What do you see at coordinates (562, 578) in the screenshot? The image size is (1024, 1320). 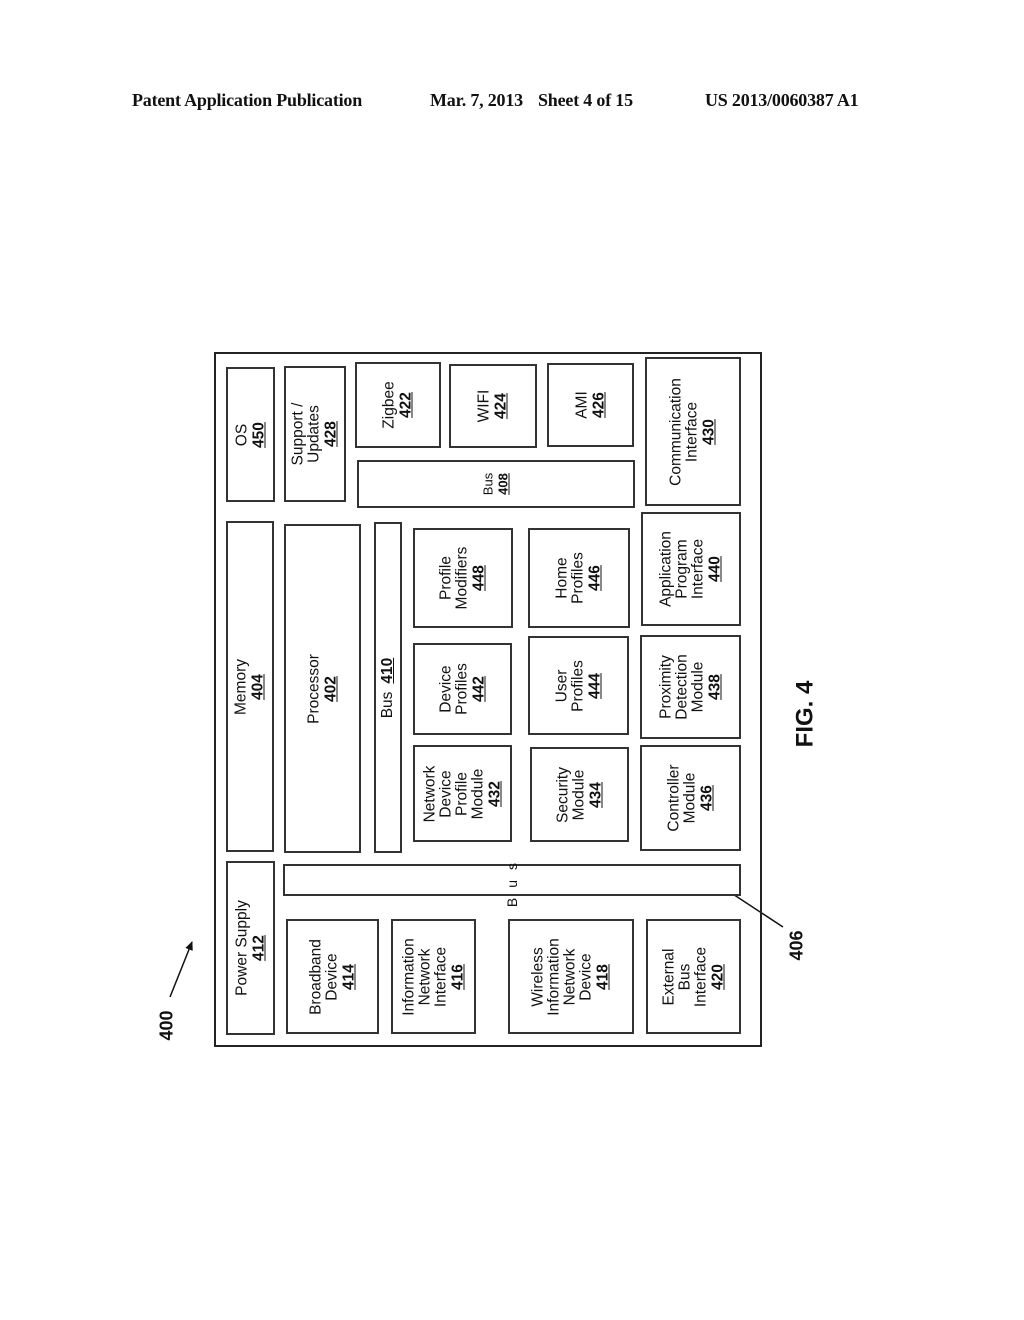 I see `block-label: Home` at bounding box center [562, 578].